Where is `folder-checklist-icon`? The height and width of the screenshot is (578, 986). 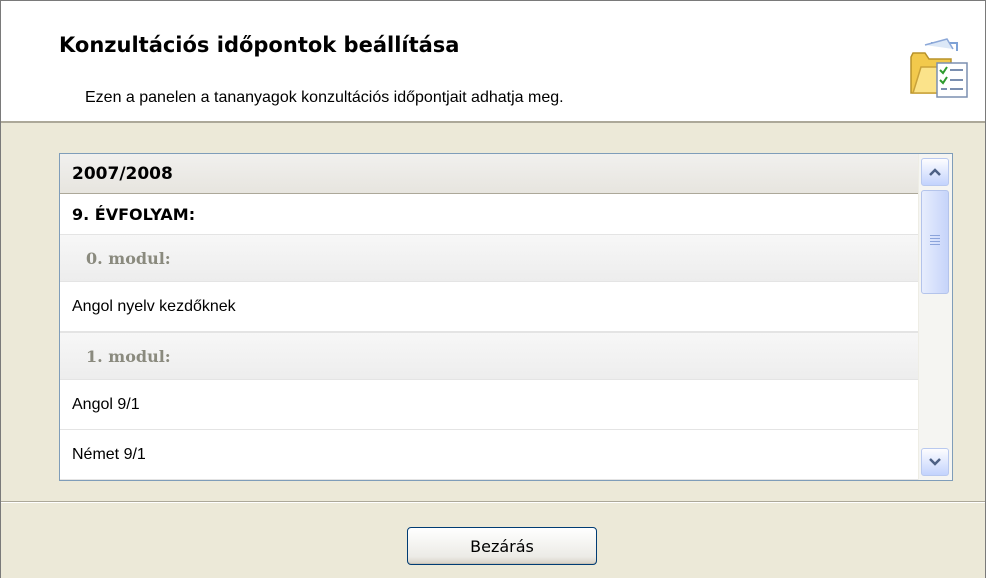
folder-checklist-icon is located at coordinates (939, 69).